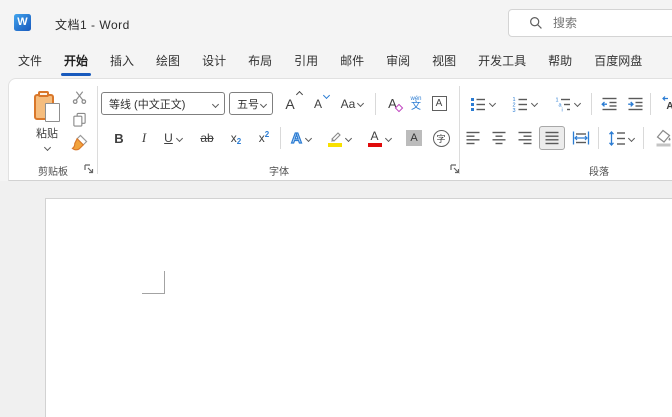 This screenshot has width=672, height=417. What do you see at coordinates (560, 62) in the screenshot?
I see `tab-help: 帮助` at bounding box center [560, 62].